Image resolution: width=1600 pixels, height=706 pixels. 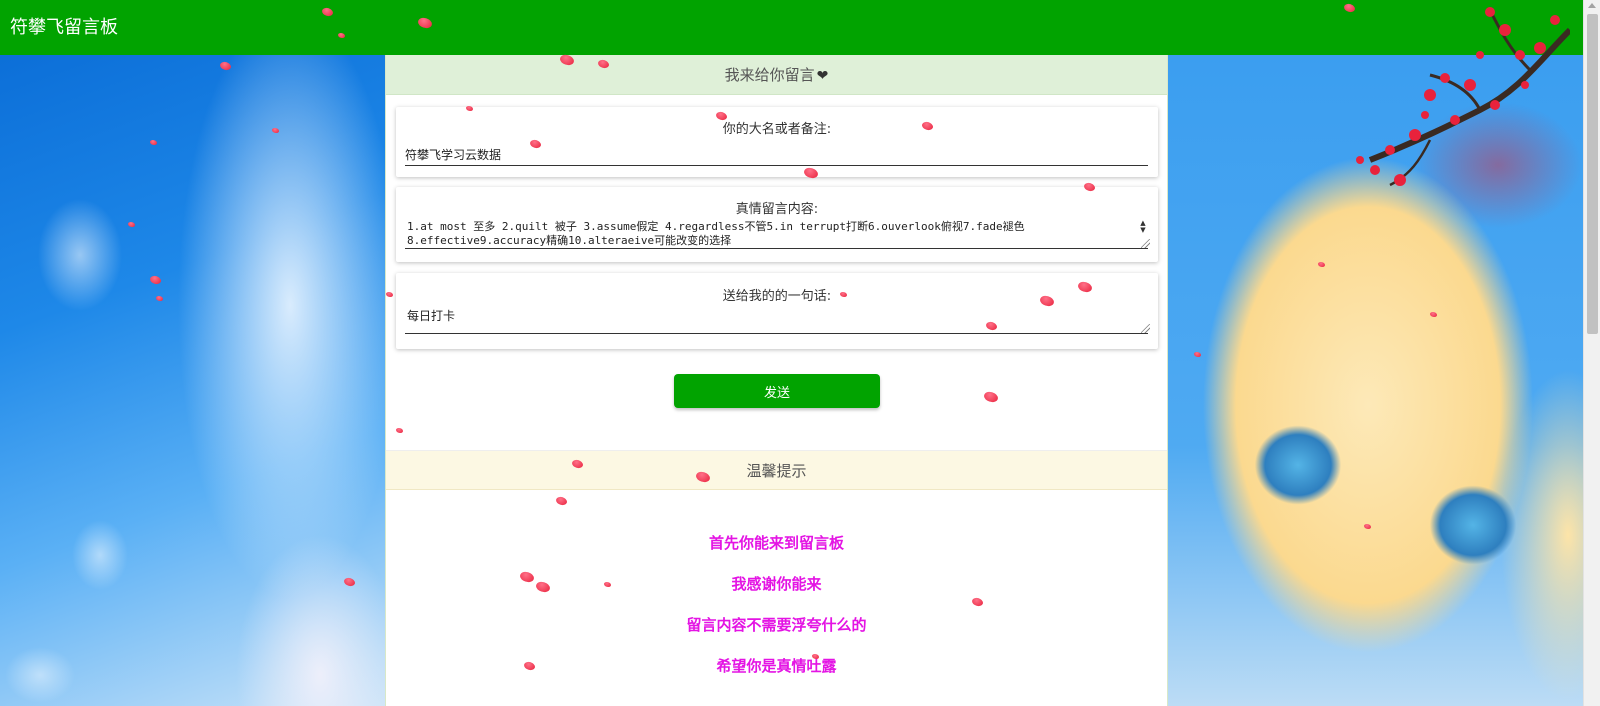 What do you see at coordinates (776, 625) in the screenshot?
I see `tip-line: 留言内容不需要浮夸什么的` at bounding box center [776, 625].